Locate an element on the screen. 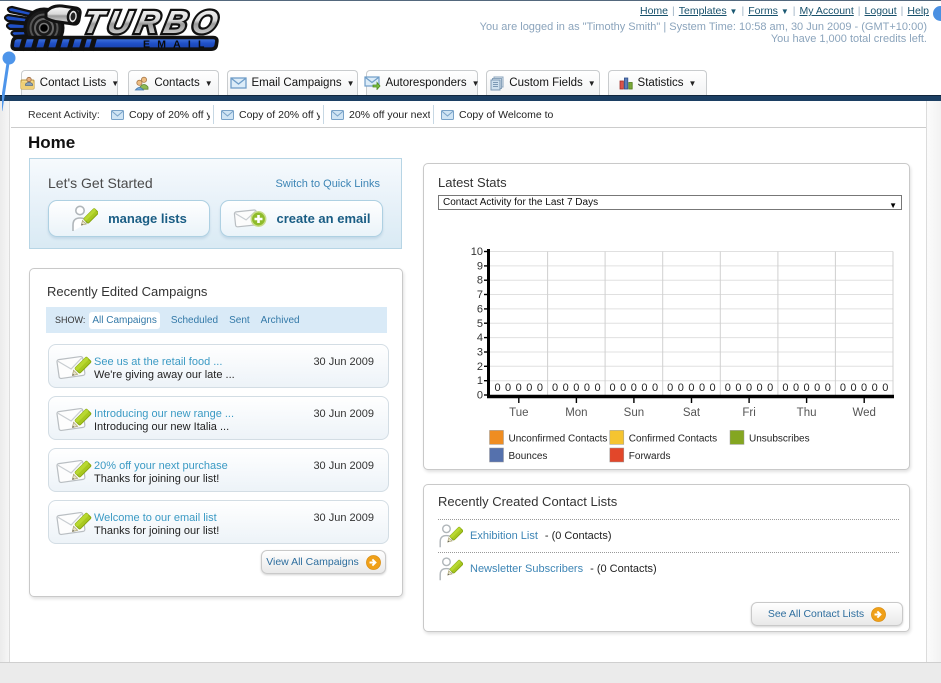 The image size is (941, 683). svg-text: Forwards is located at coordinates (650, 456).